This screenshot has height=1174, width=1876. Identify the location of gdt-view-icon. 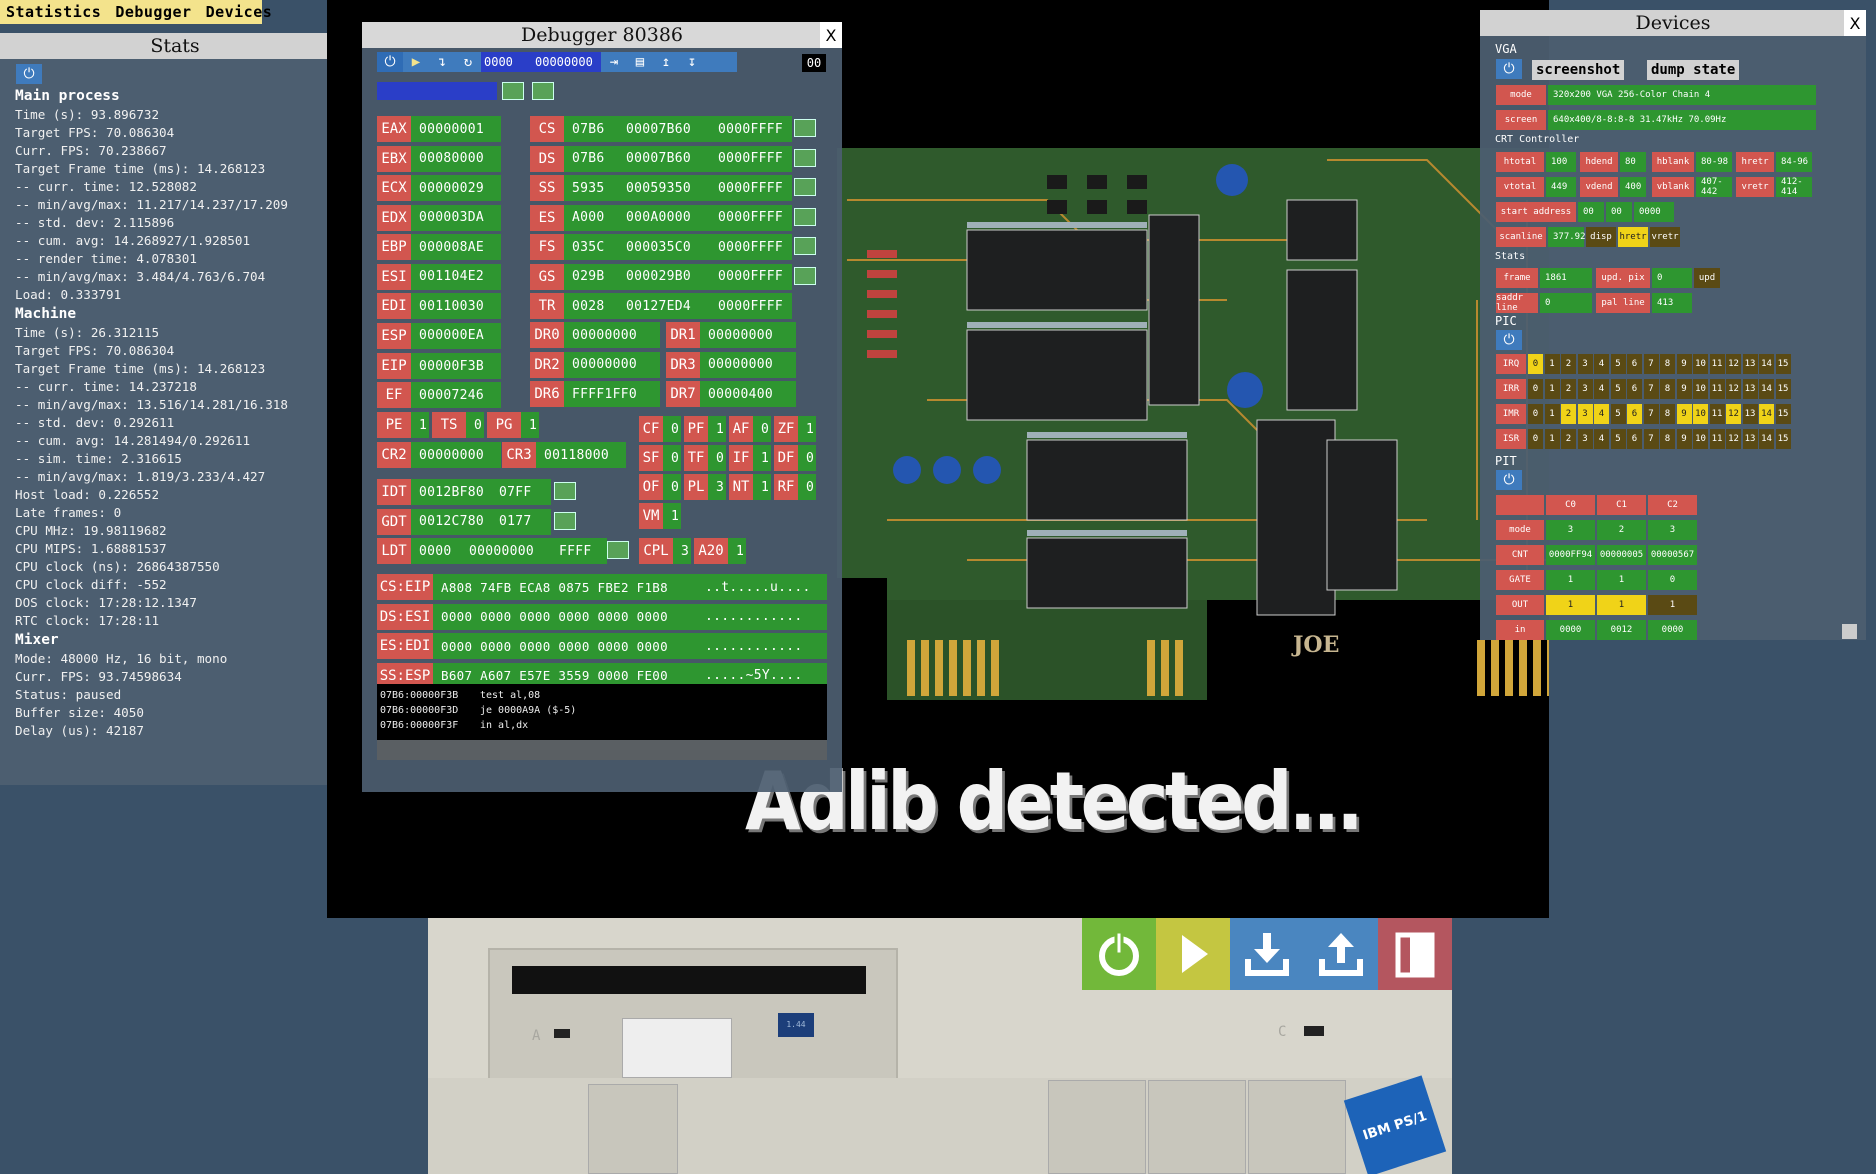
(565, 520).